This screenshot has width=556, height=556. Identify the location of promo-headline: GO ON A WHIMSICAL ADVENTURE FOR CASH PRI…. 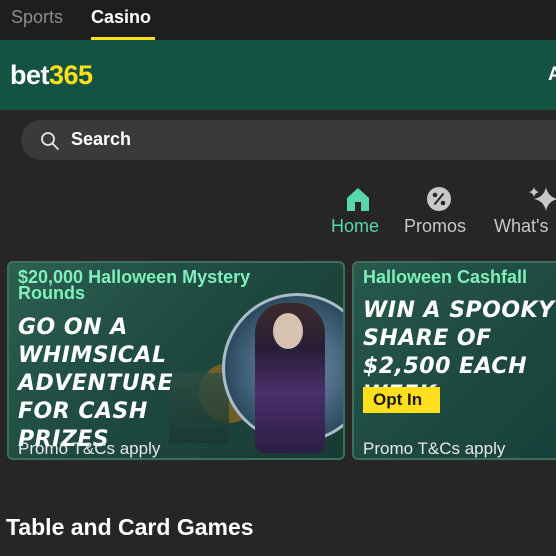
(96, 383).